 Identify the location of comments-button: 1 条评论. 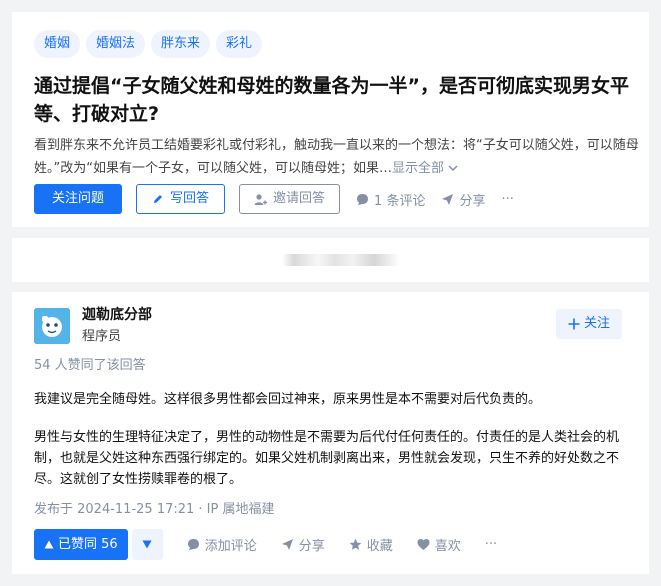
(390, 199).